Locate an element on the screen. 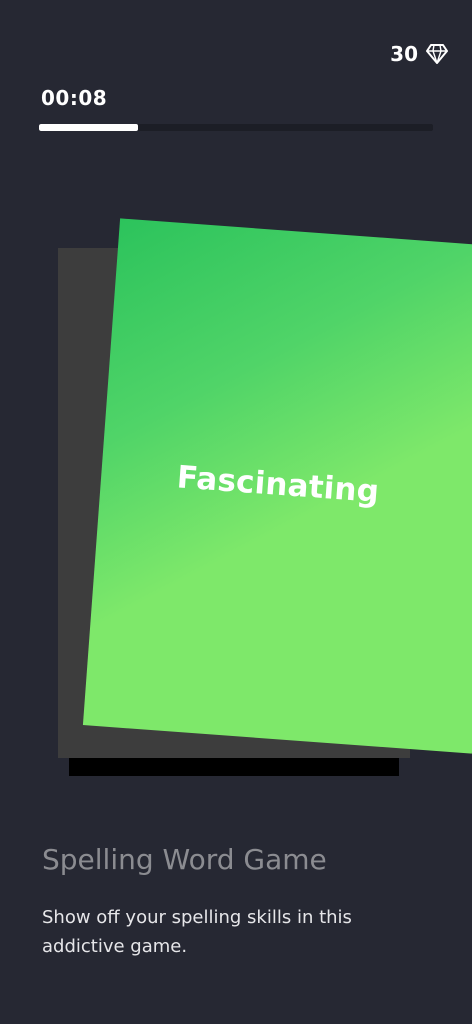 The image size is (472, 1024). card-shadow is located at coordinates (234, 767).